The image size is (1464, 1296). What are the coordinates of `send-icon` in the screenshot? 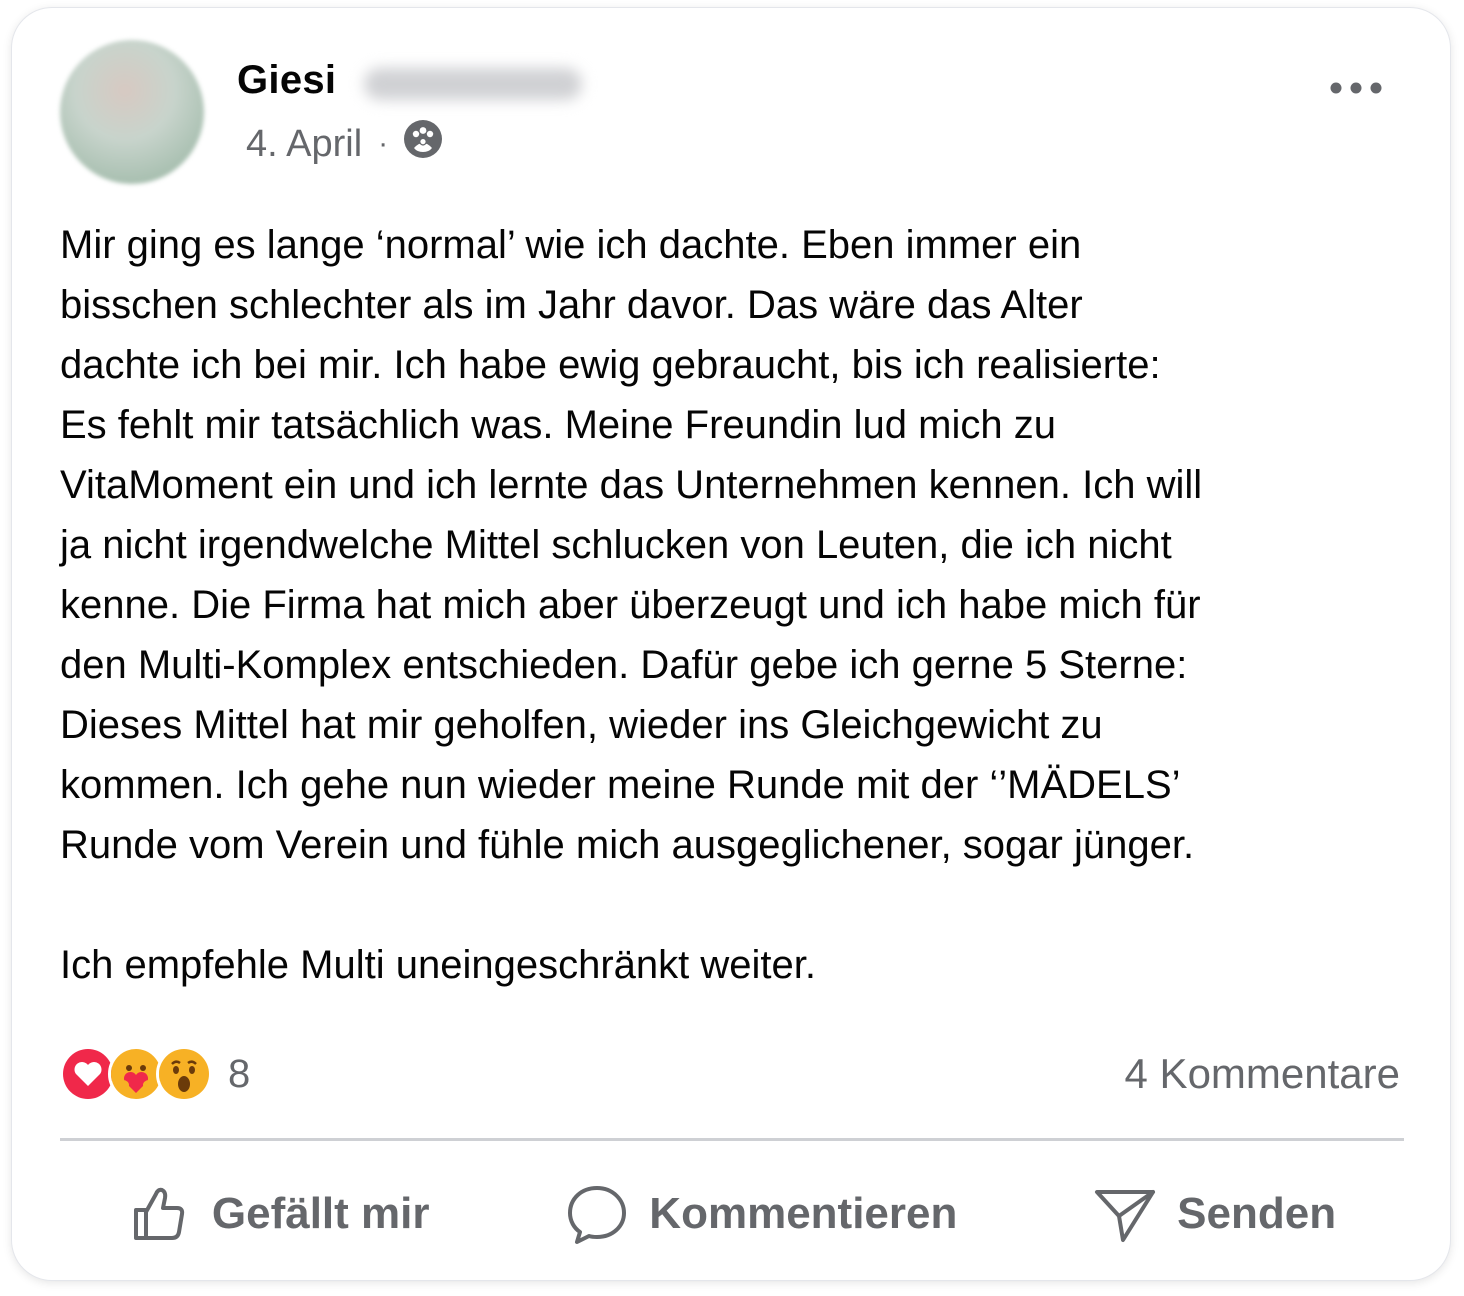 It's located at (1125, 1216).